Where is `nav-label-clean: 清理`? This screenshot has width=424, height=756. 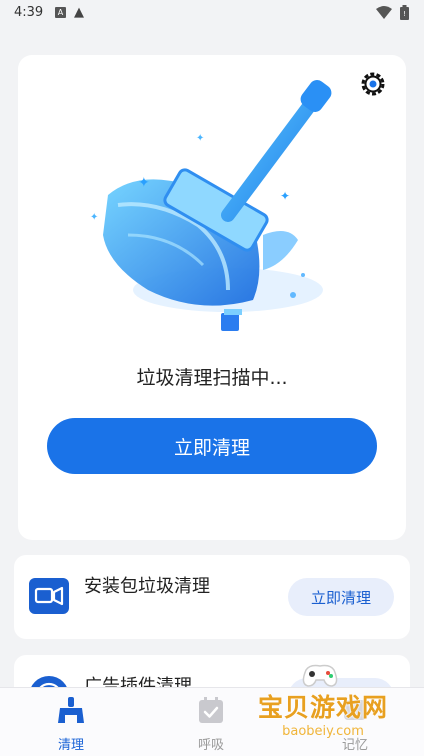
nav-label-clean: 清理 is located at coordinates (70, 745).